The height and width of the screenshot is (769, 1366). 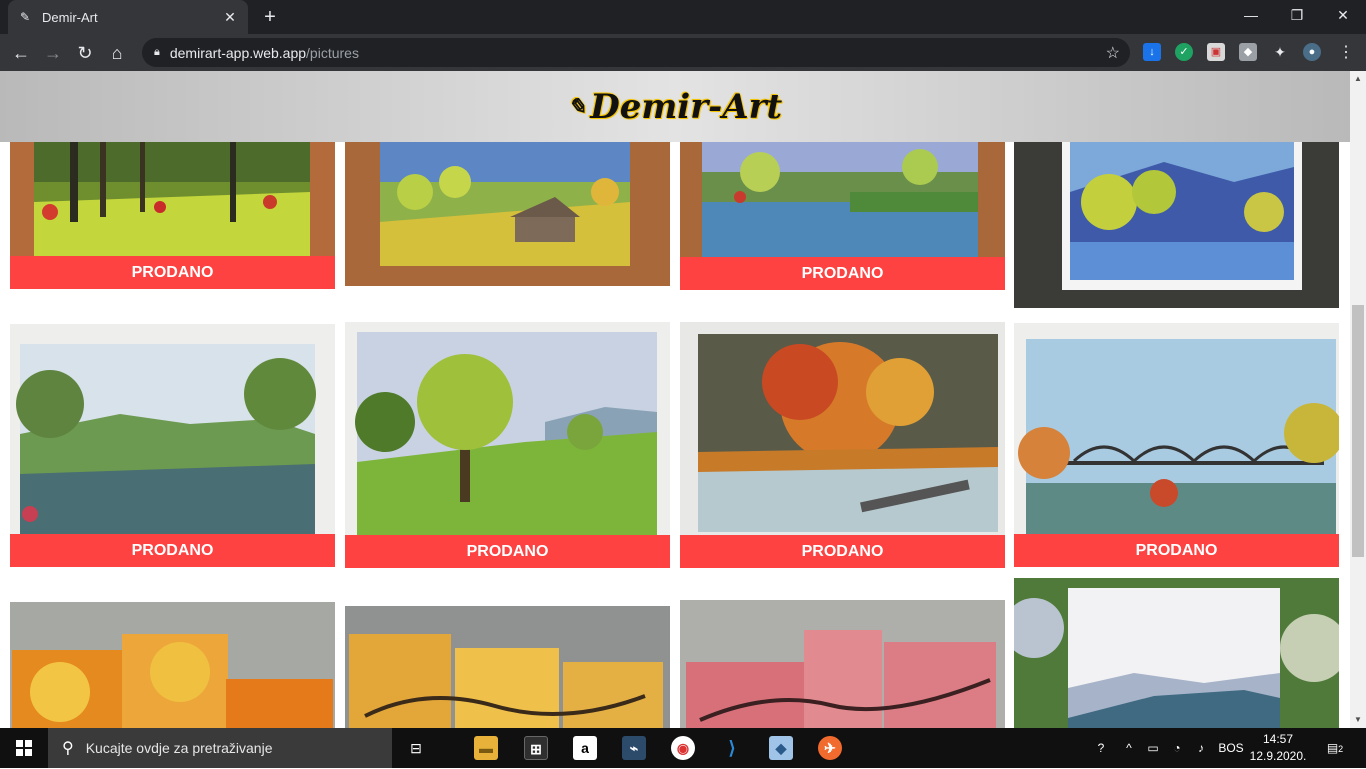 I want to click on painting-card-autumn-river: PRODANO, so click(x=842, y=445).